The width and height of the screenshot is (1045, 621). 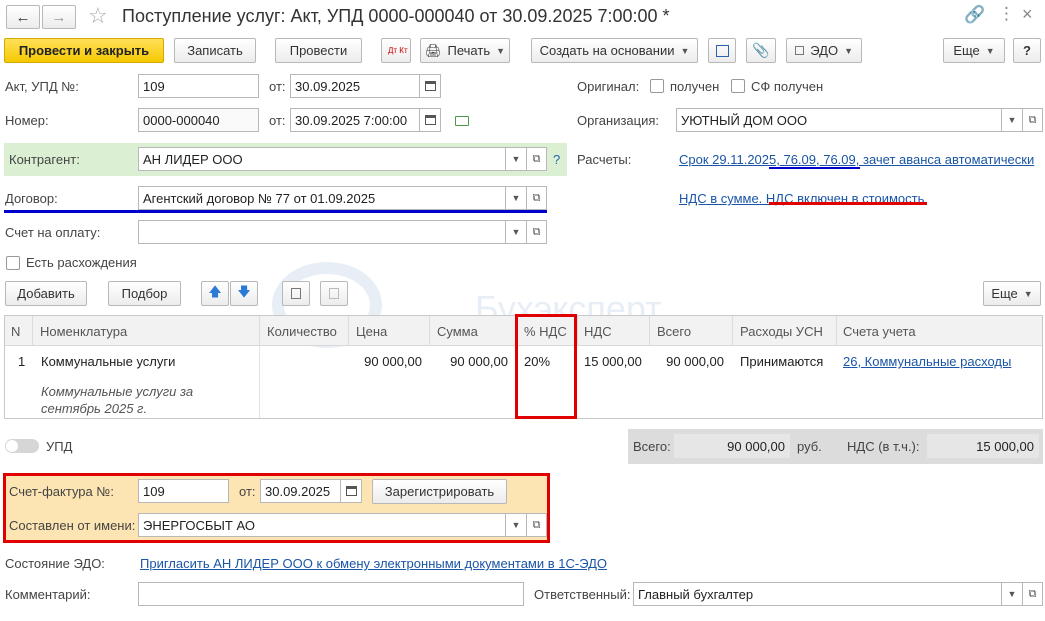 What do you see at coordinates (479, 361) in the screenshot?
I see `row-sum: 90 000,00` at bounding box center [479, 361].